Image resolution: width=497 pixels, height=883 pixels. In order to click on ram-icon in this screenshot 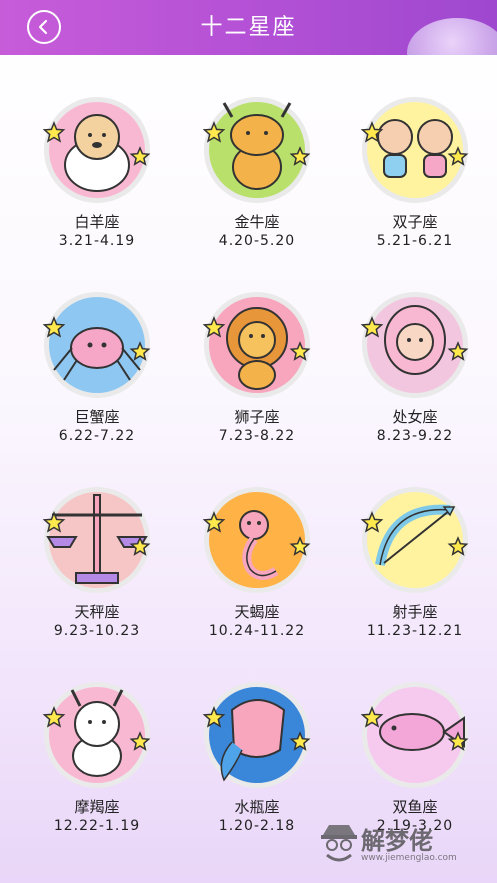, I will do `click(96, 150)`.